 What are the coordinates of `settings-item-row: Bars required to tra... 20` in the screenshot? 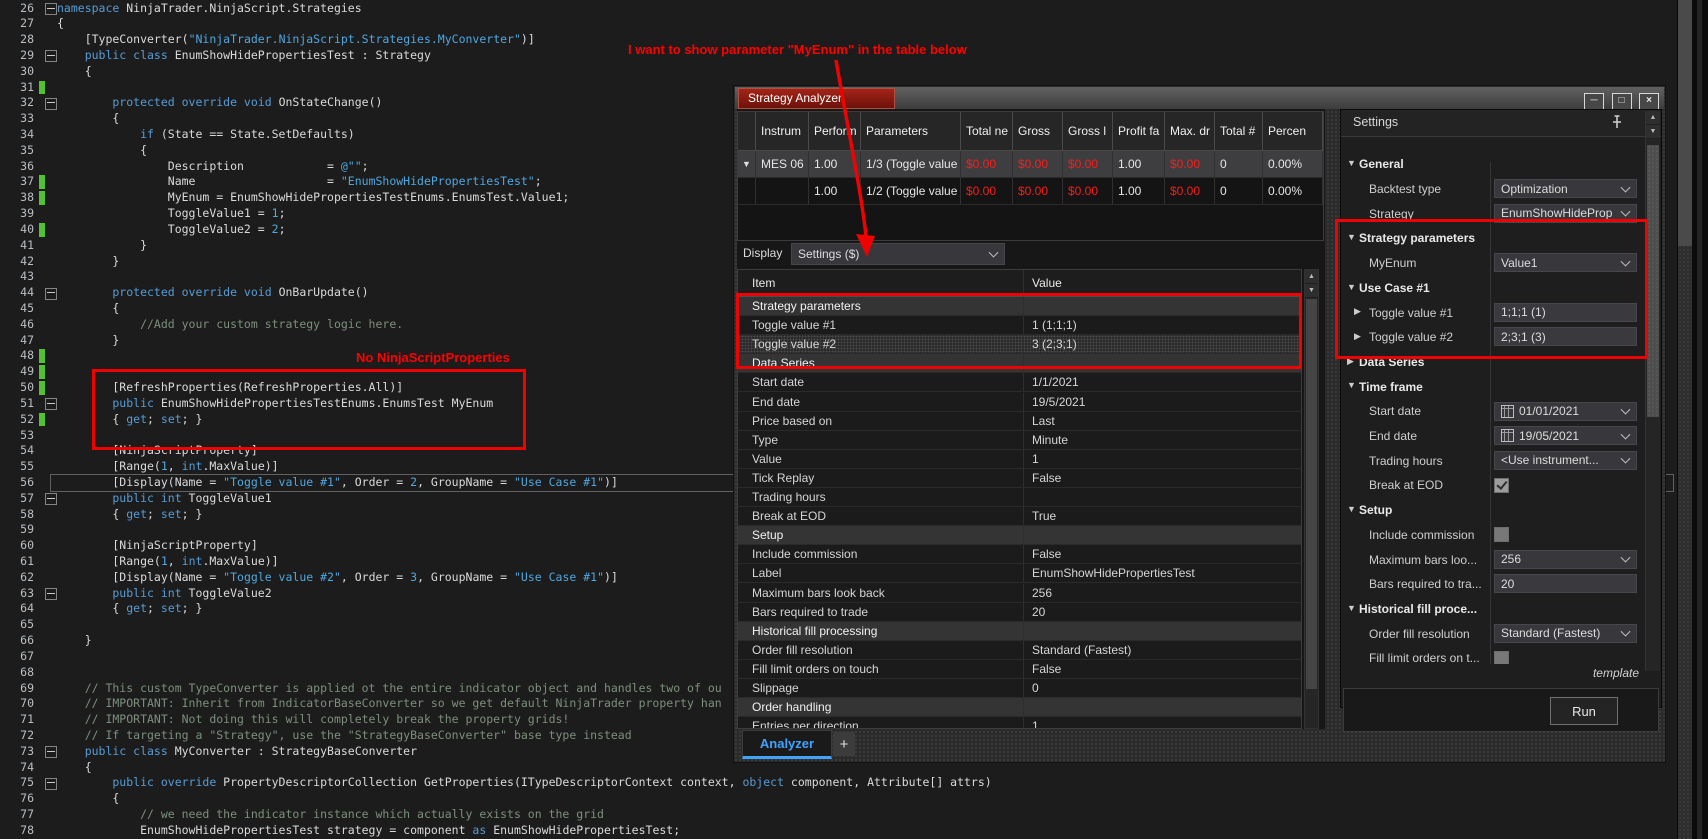 It's located at (1494, 584).